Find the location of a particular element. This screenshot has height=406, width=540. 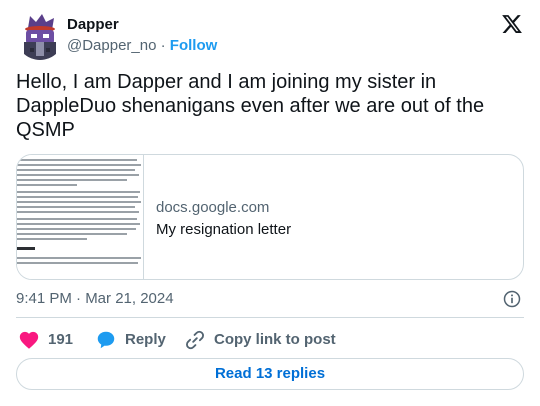

read-replies-button: Read 13 replies is located at coordinates (270, 374).